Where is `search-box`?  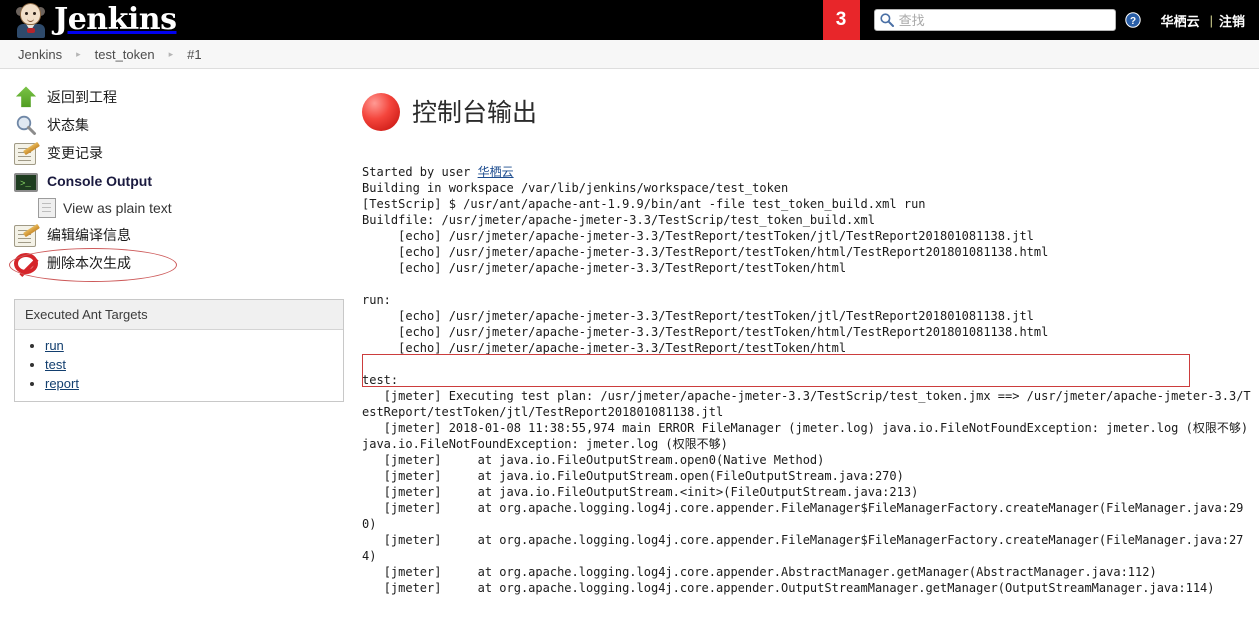 search-box is located at coordinates (994, 20).